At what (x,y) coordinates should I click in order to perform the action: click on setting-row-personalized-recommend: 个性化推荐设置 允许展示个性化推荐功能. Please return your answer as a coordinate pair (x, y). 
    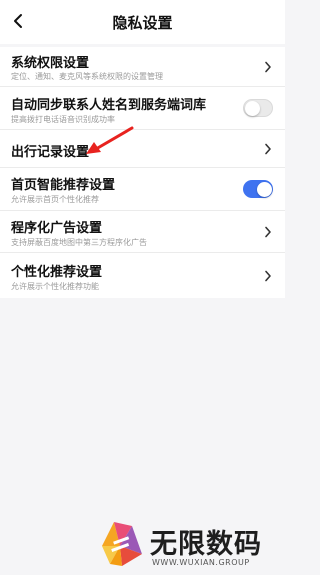
    Looking at the image, I should click on (142, 275).